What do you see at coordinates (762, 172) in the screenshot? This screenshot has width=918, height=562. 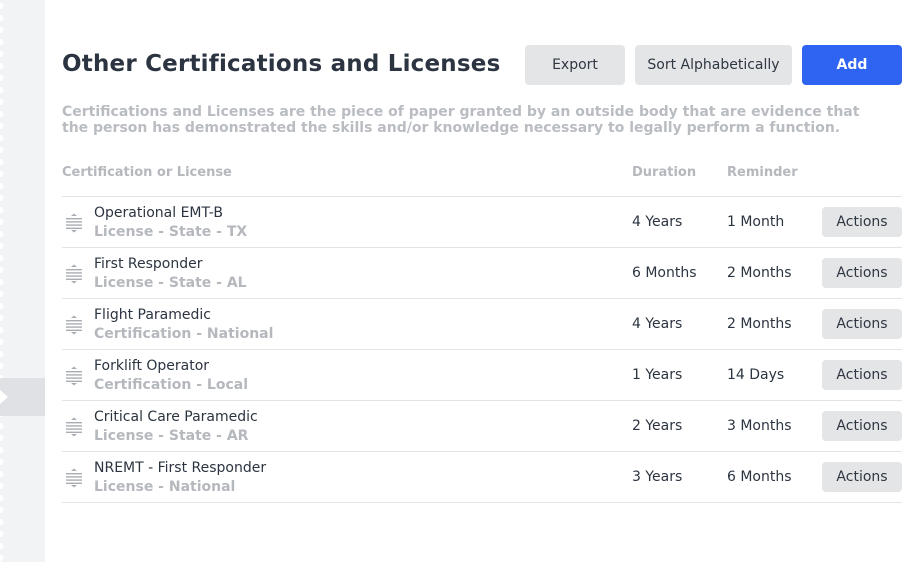 I see `column-header-reminder: Reminder` at bounding box center [762, 172].